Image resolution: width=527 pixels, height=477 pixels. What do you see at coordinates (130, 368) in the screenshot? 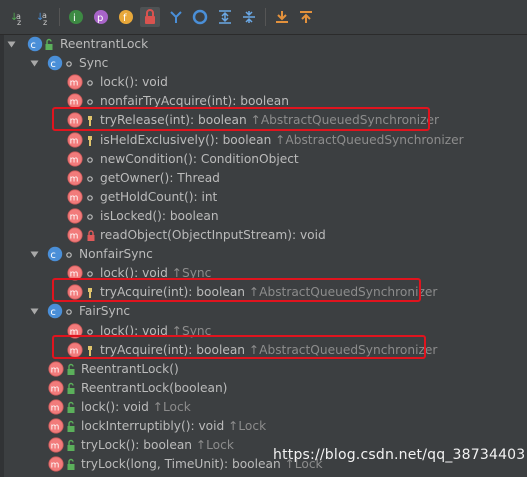
I see `member-signature: ReentrantLock()` at bounding box center [130, 368].